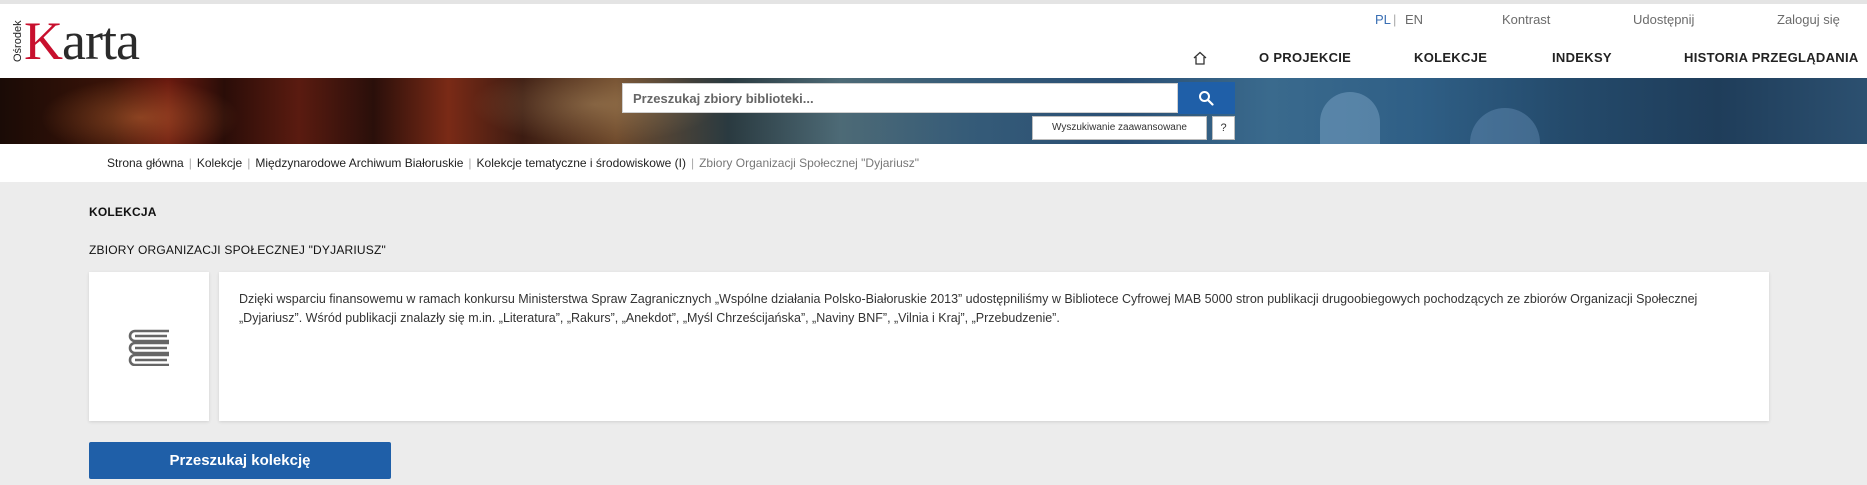 The height and width of the screenshot is (485, 1867). I want to click on logo-title: Karta, so click(82, 41).